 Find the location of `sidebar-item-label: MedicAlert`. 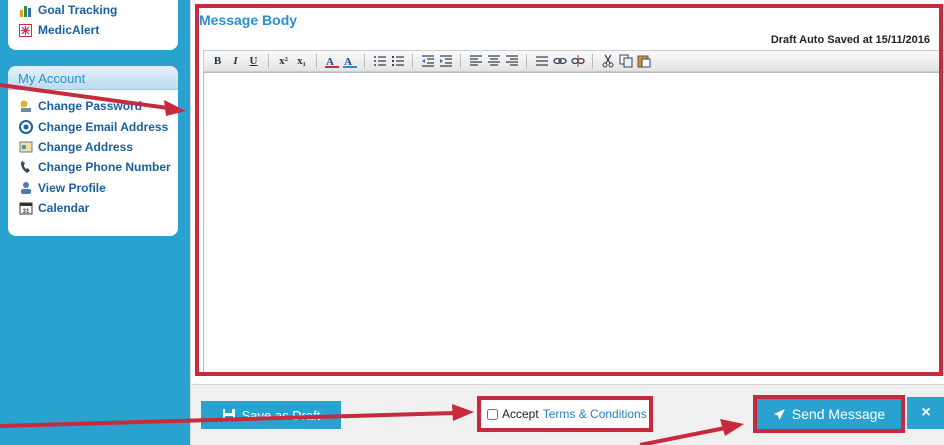

sidebar-item-label: MedicAlert is located at coordinates (69, 30).